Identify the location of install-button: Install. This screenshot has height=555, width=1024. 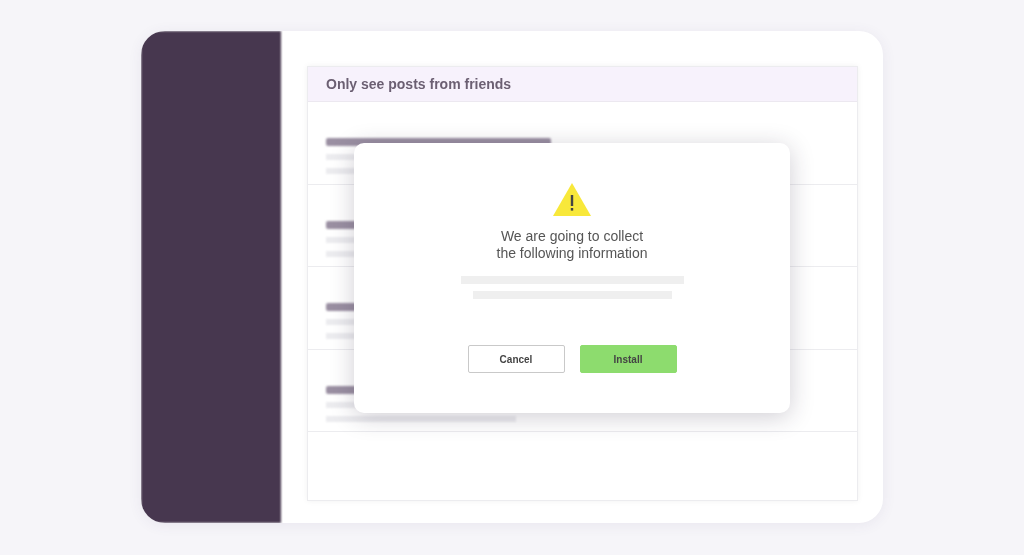
(628, 359).